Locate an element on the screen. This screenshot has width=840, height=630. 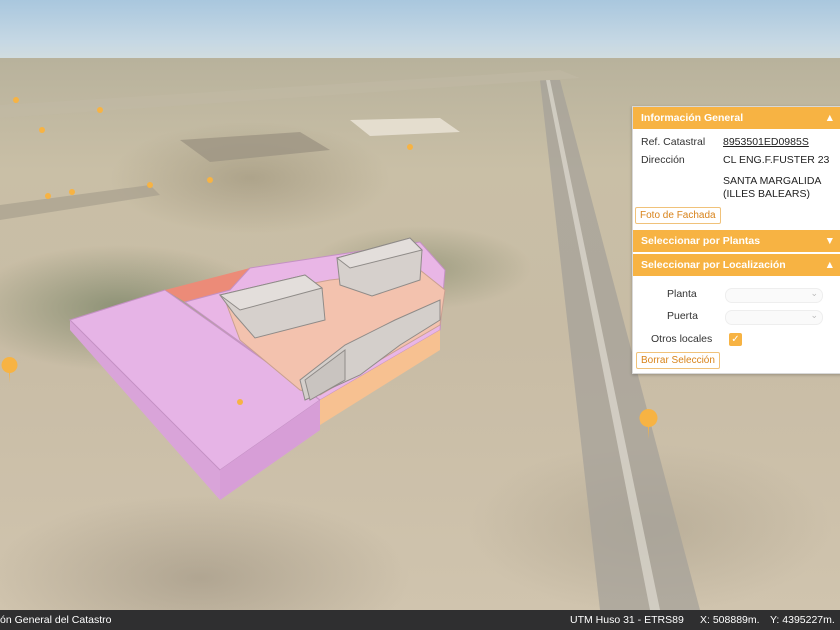
direccion-line1: CL ENG.F.FUSTER 23 is located at coordinates (776, 160).